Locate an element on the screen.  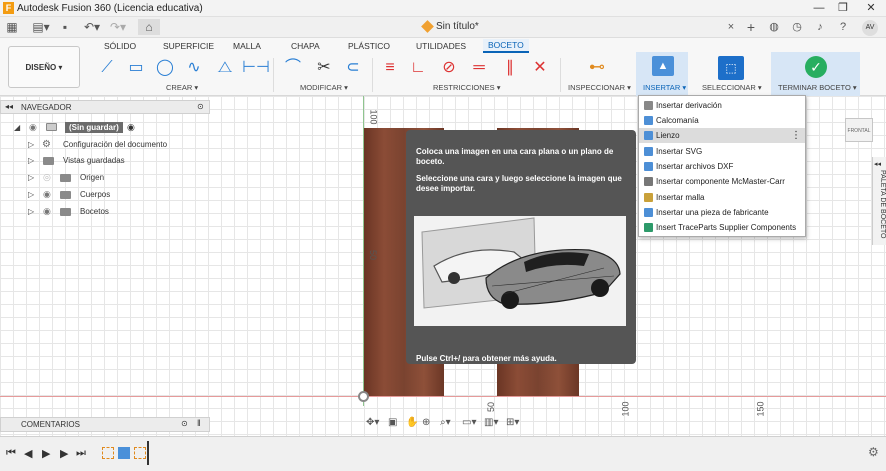
undo-icon: ↶▾ is located at coordinates (92, 27).